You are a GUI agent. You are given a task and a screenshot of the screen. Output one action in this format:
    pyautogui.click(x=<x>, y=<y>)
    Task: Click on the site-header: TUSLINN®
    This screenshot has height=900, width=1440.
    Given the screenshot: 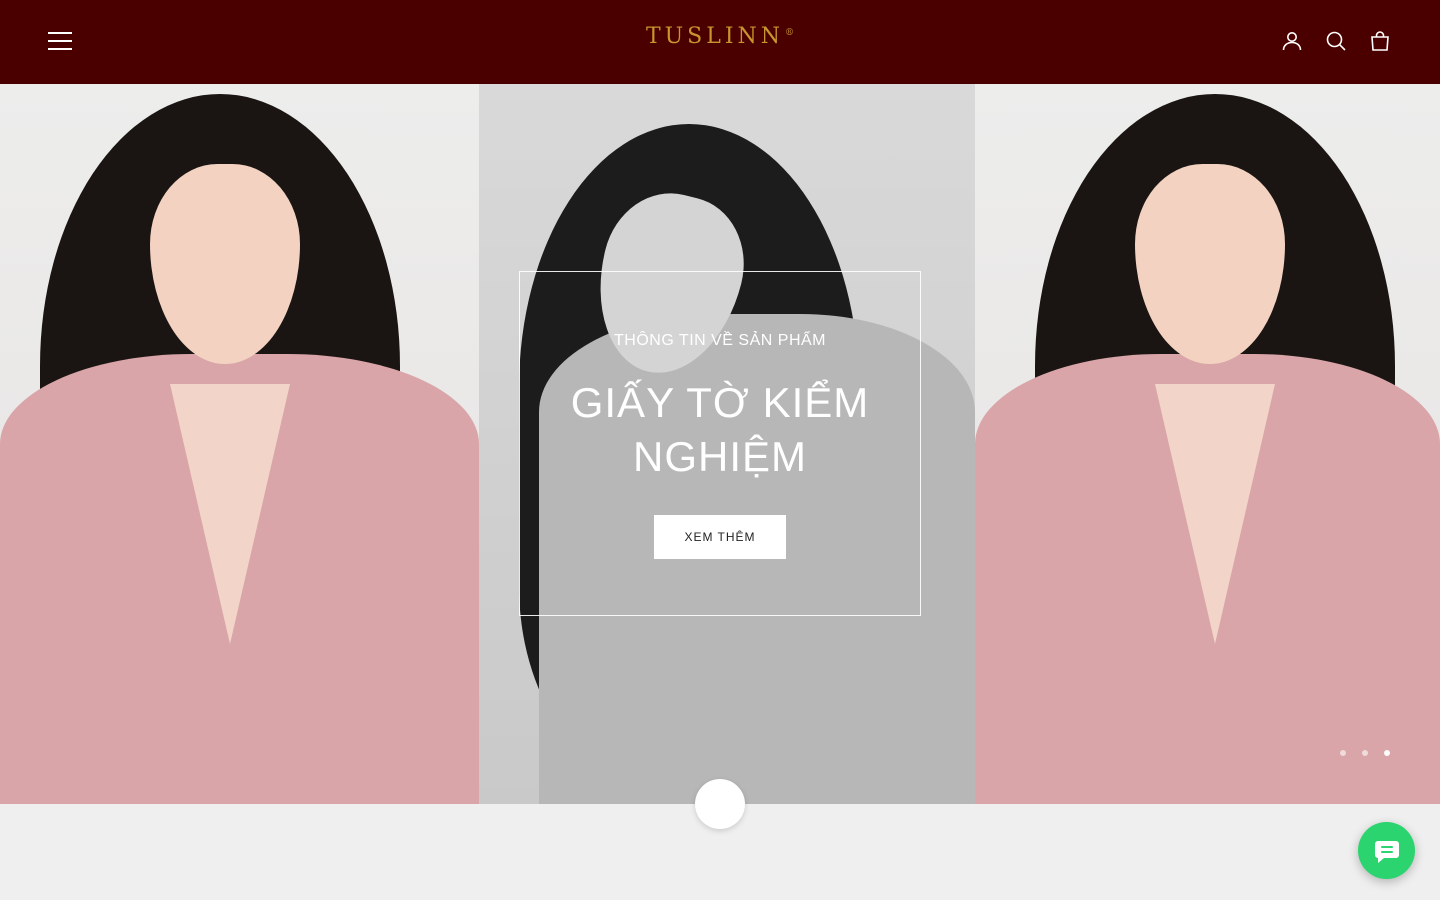 What is the action you would take?
    pyautogui.click(x=720, y=42)
    